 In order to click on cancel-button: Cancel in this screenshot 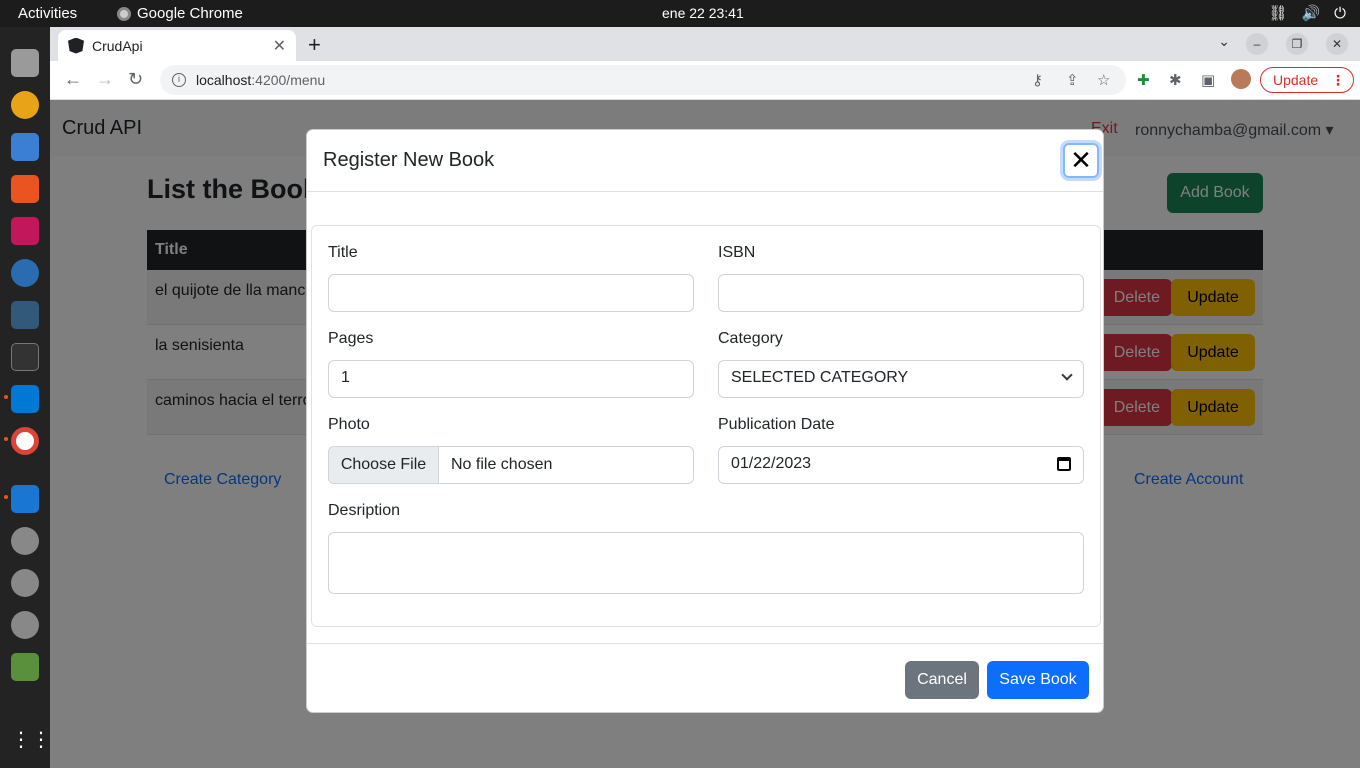, I will do `click(942, 680)`.